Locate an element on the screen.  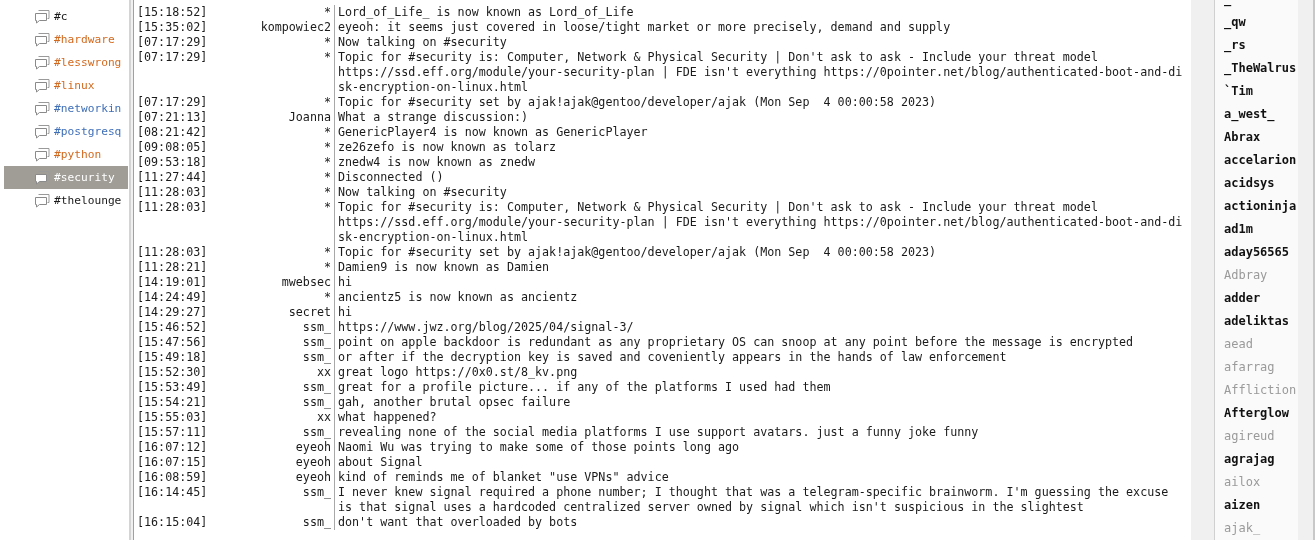
message-text: Now talking on #security is located at coordinates (422, 42).